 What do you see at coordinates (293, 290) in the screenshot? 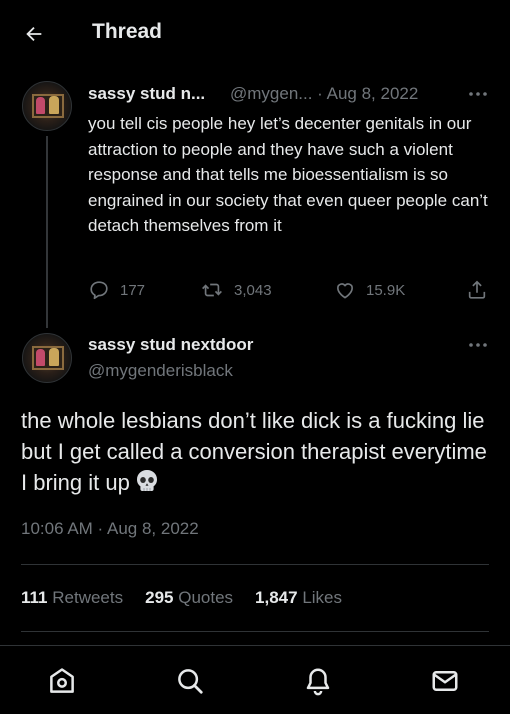
I see `tweet-actions: 177 3,043 15.9K` at bounding box center [293, 290].